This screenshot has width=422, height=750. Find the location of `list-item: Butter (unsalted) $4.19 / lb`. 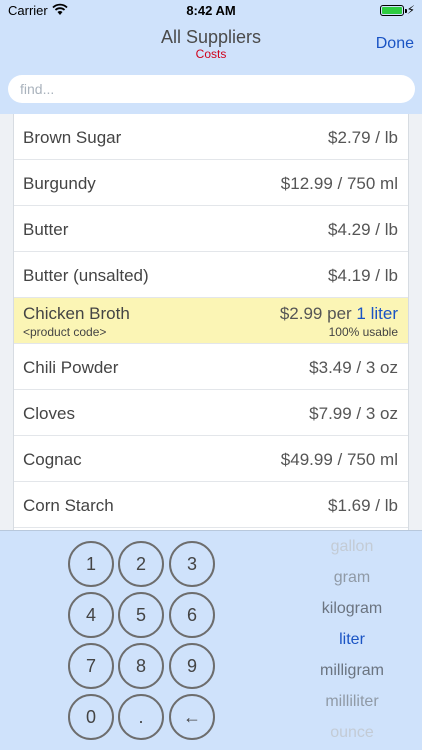

list-item: Butter (unsalted) $4.19 / lb is located at coordinates (211, 275).